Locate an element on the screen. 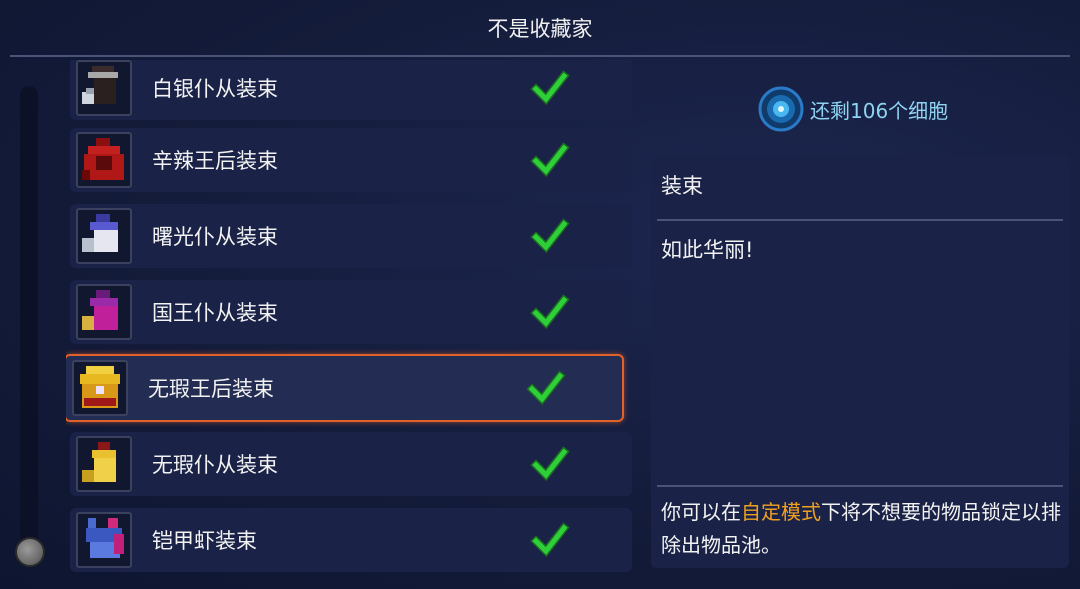 This screenshot has height=589, width=1080. title-divider is located at coordinates (540, 56).